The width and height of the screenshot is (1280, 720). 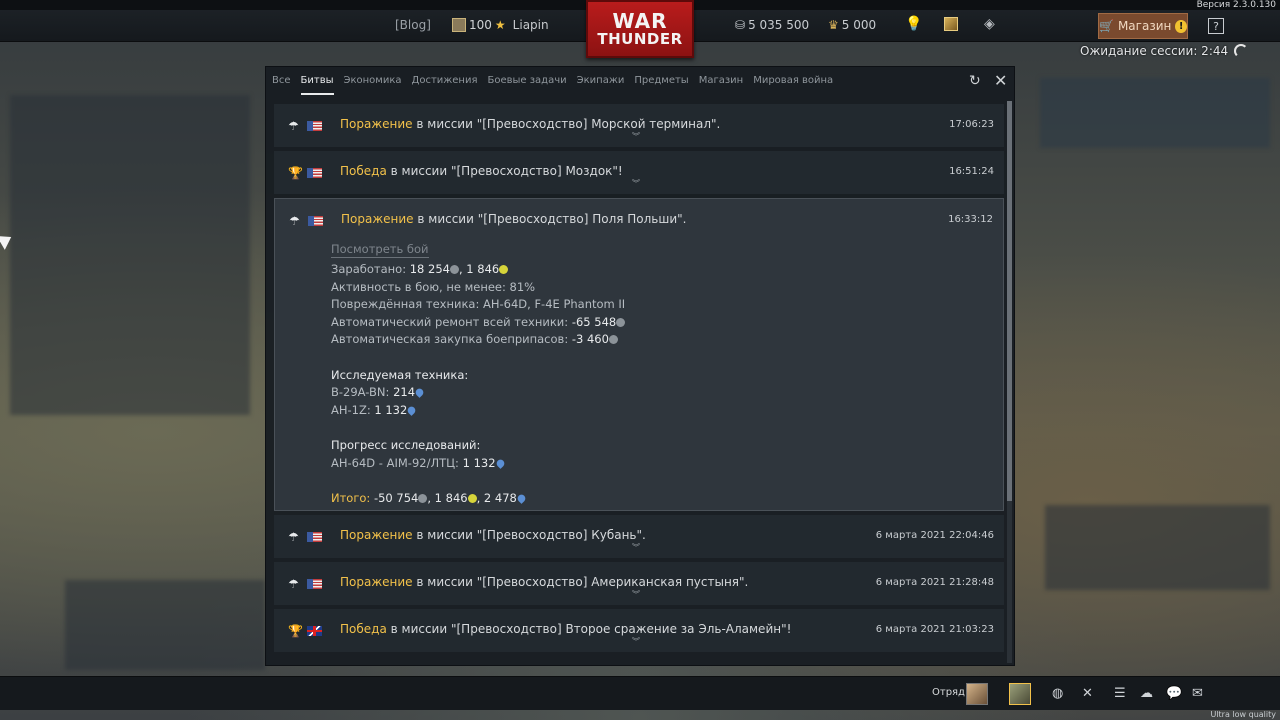 What do you see at coordinates (478, 464) in the screenshot?
I see `progress-line: AH-64D - AIM-92/ЛТЦ: 1 132` at bounding box center [478, 464].